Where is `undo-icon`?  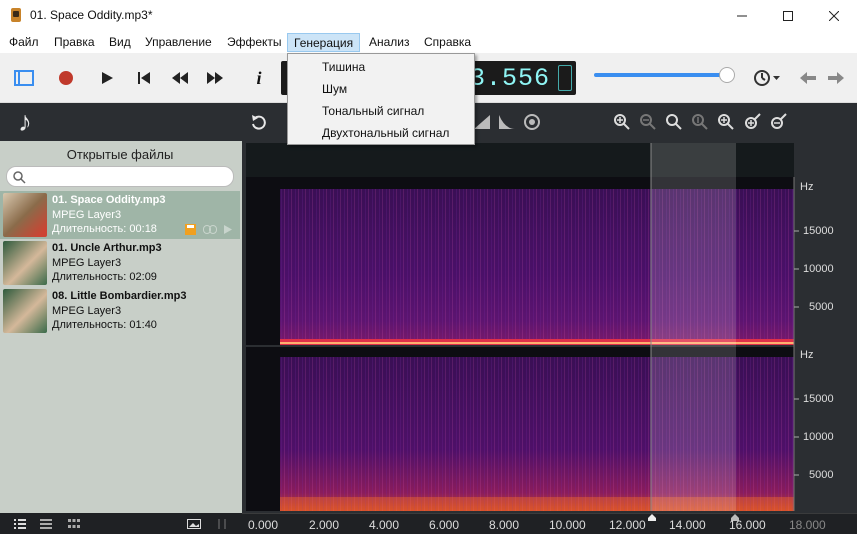 undo-icon is located at coordinates (259, 122).